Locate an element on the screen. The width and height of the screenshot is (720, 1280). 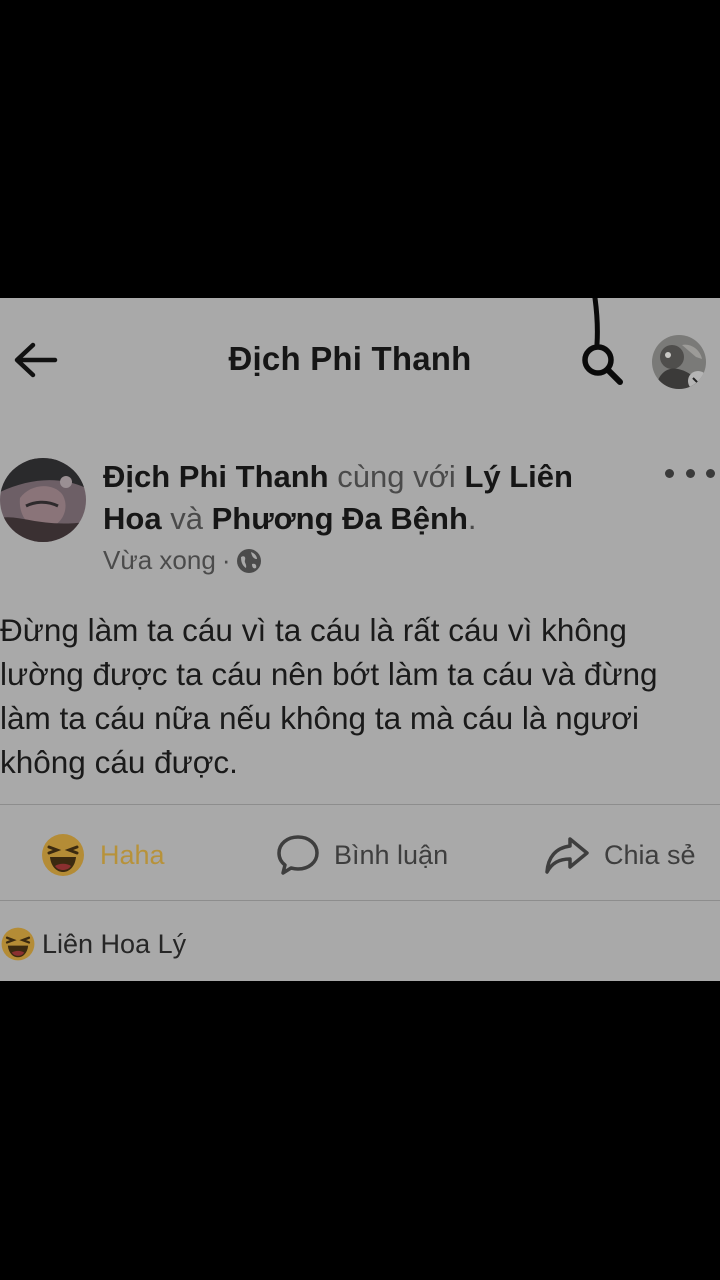
with-text: cùng với is located at coordinates (396, 476).